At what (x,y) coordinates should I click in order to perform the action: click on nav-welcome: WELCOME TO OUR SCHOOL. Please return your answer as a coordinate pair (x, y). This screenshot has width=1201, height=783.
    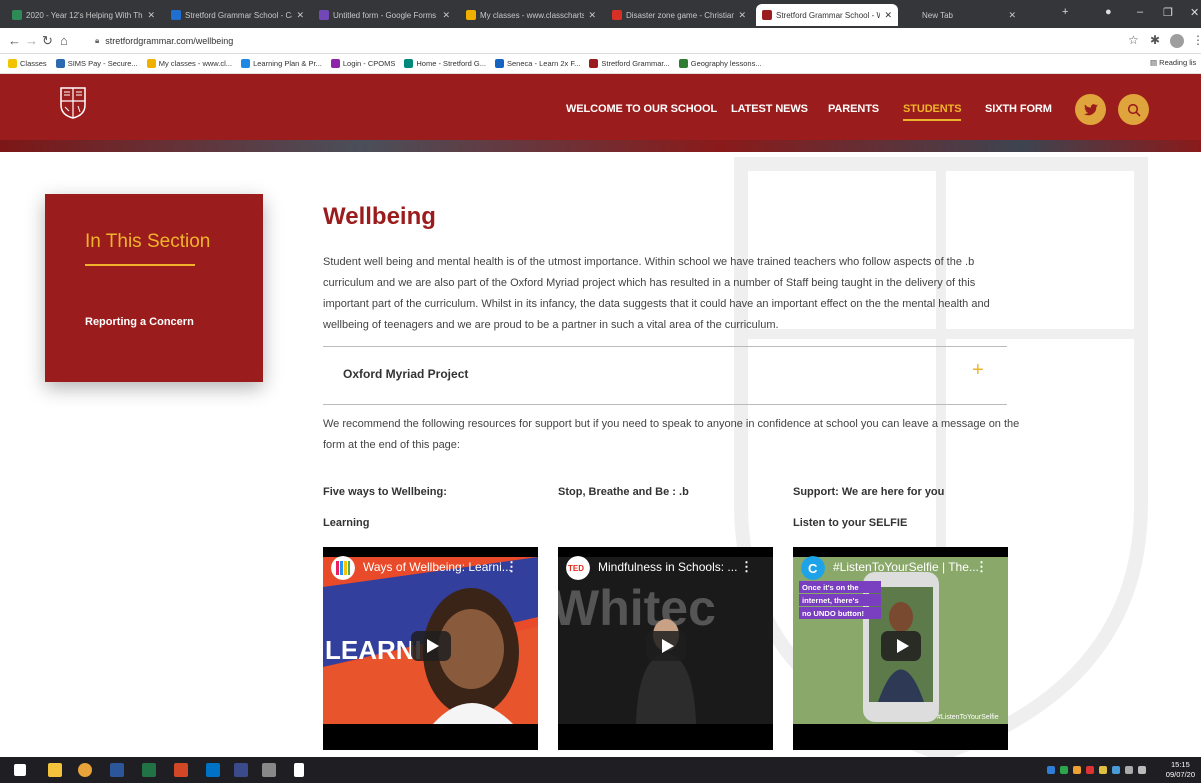
    Looking at the image, I should click on (641, 109).